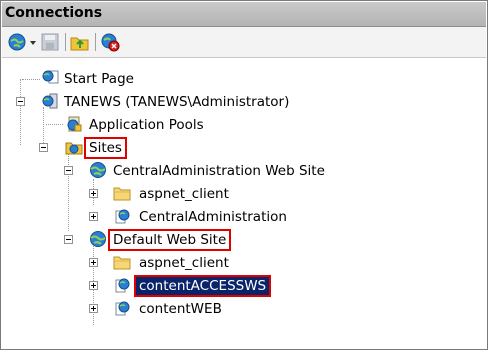 This screenshot has height=350, width=488. I want to click on save-icon, so click(50, 42).